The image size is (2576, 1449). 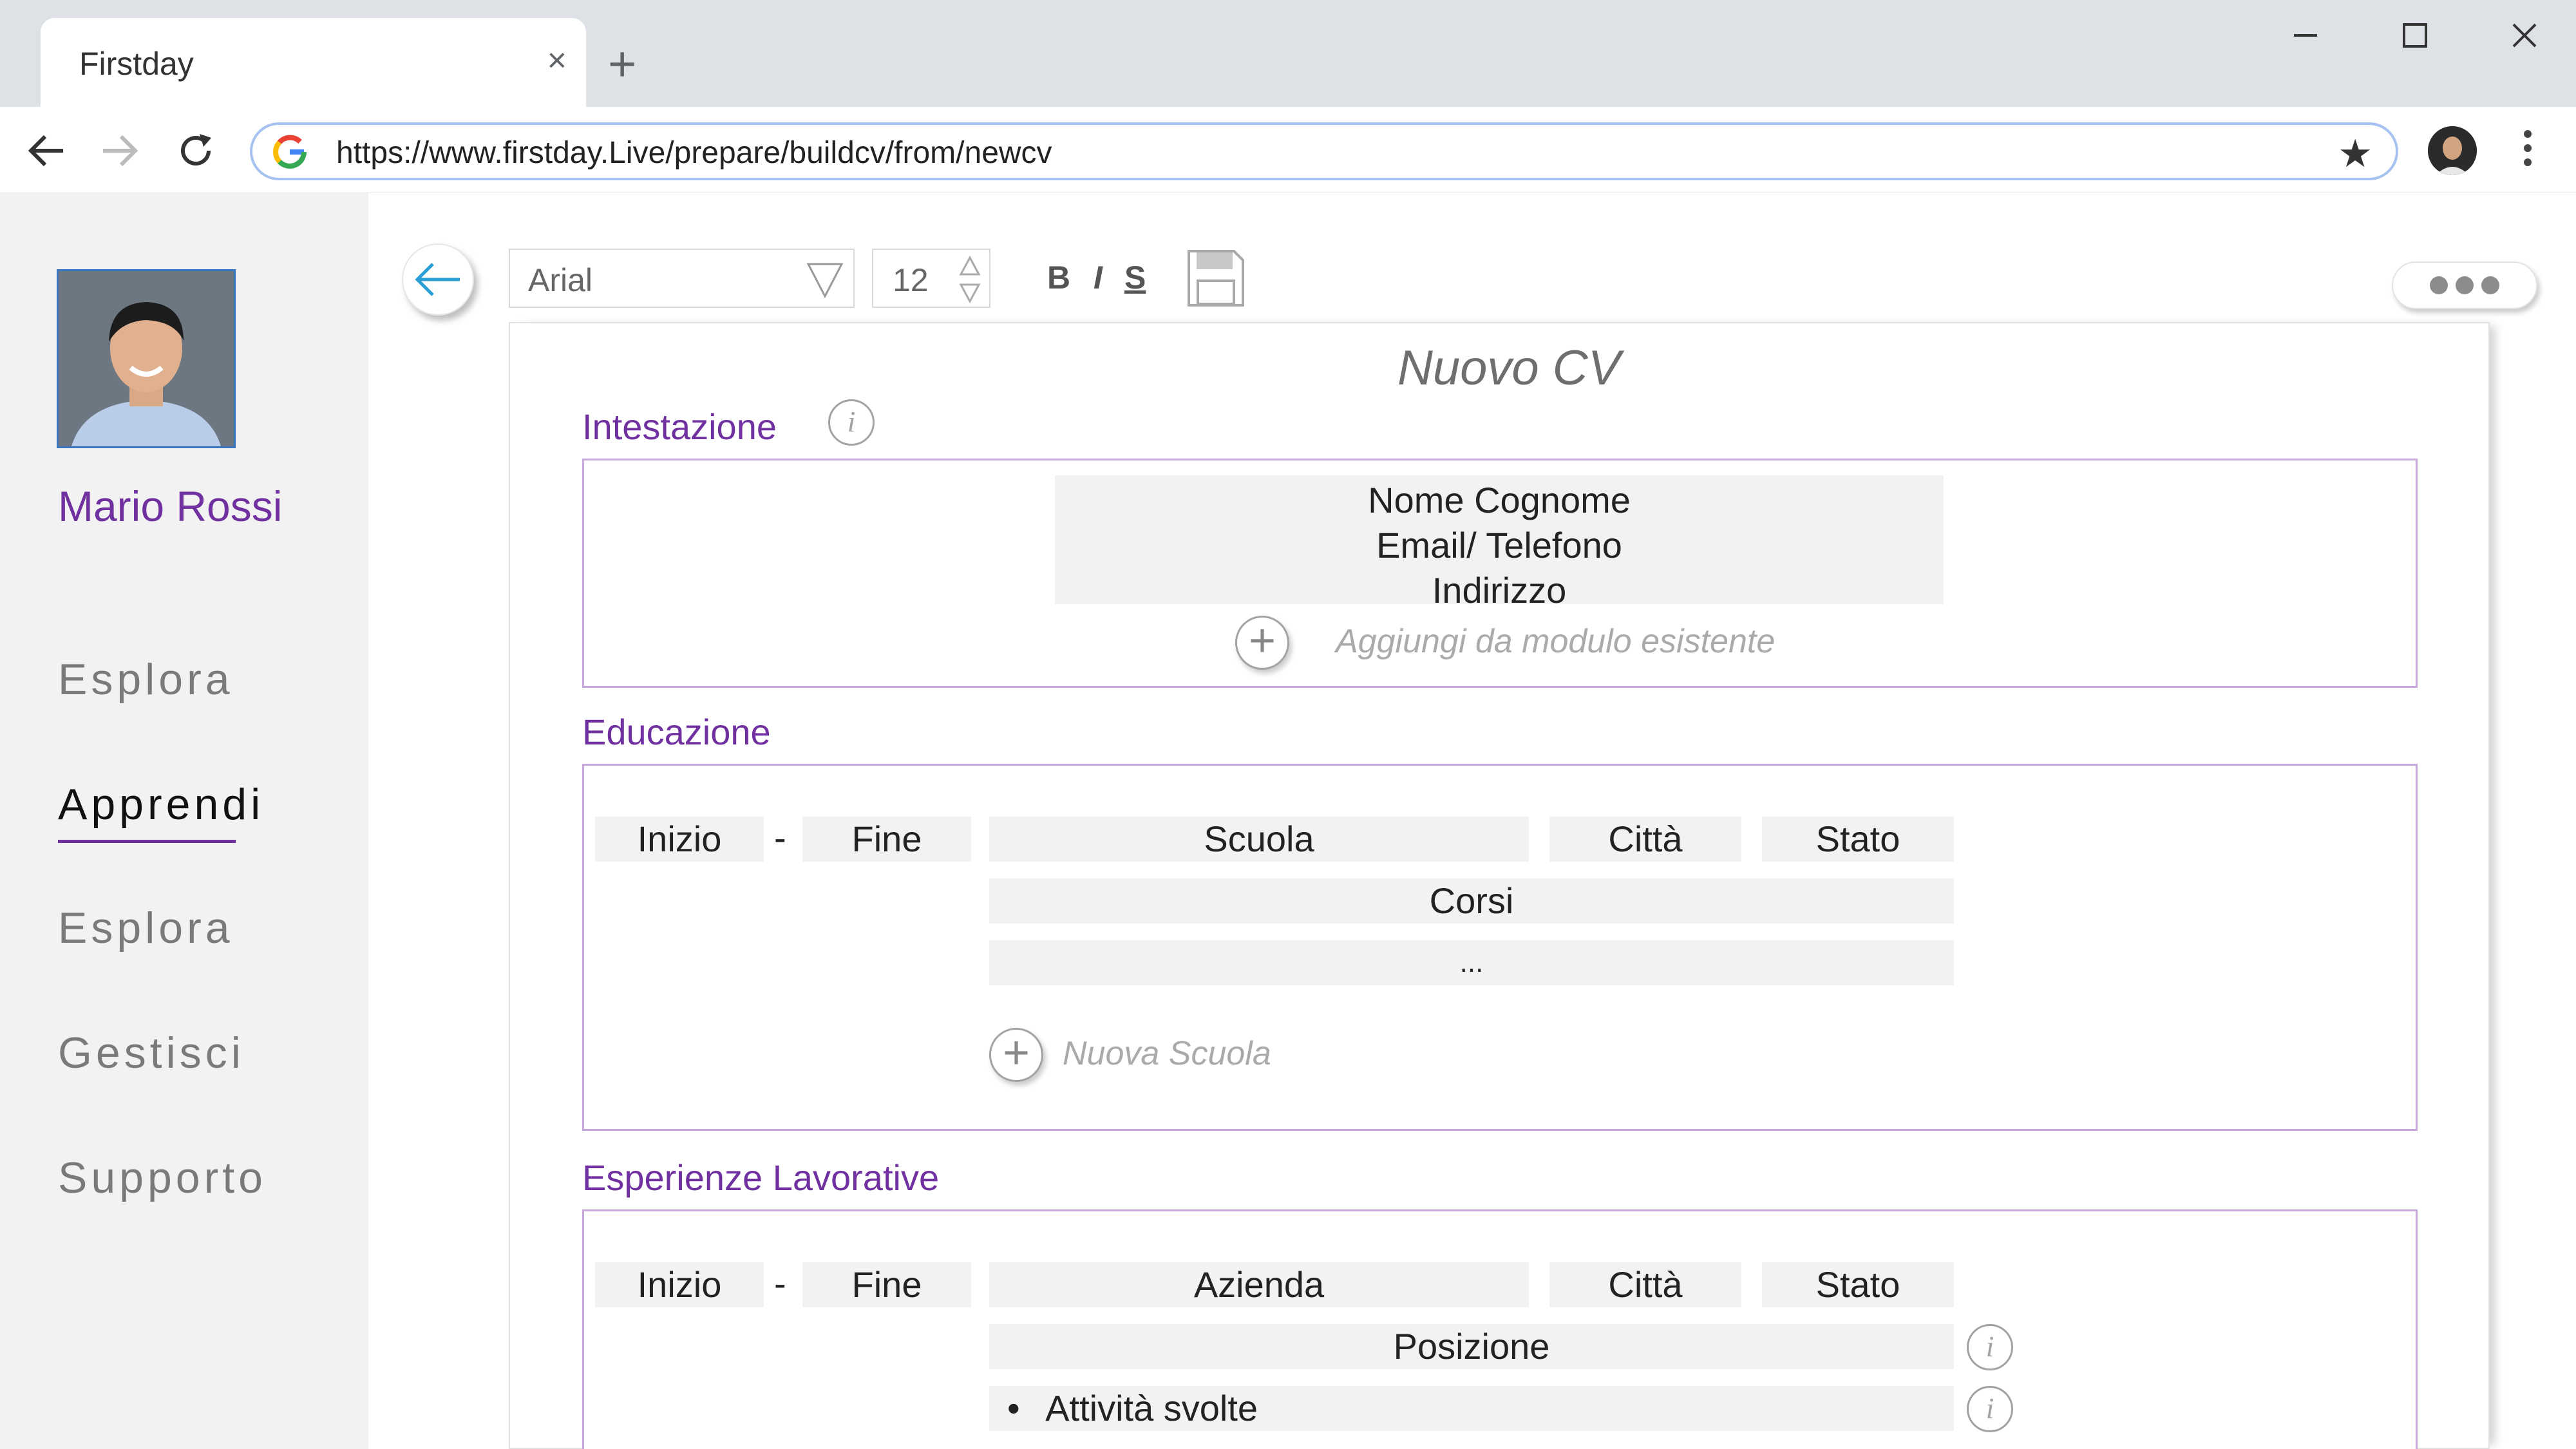 What do you see at coordinates (1259, 1285) in the screenshot?
I see `company-field: Azienda` at bounding box center [1259, 1285].